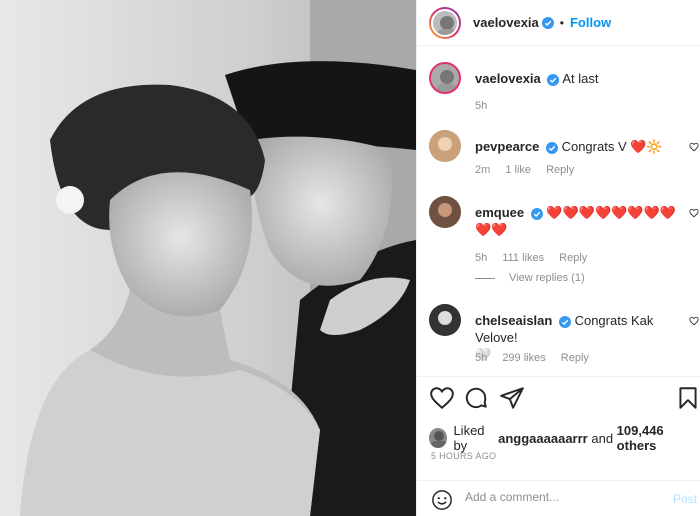 Image resolution: width=700 pixels, height=516 pixels. Describe the element at coordinates (518, 170) in the screenshot. I see `comment-likes: 1 like` at that location.